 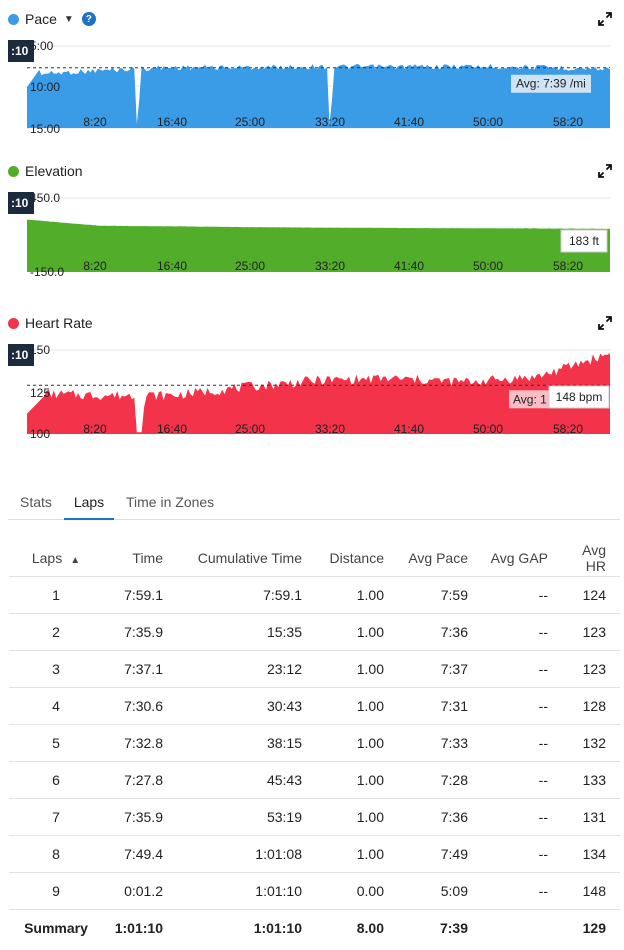 I want to click on cell: 7, so click(x=56, y=817).